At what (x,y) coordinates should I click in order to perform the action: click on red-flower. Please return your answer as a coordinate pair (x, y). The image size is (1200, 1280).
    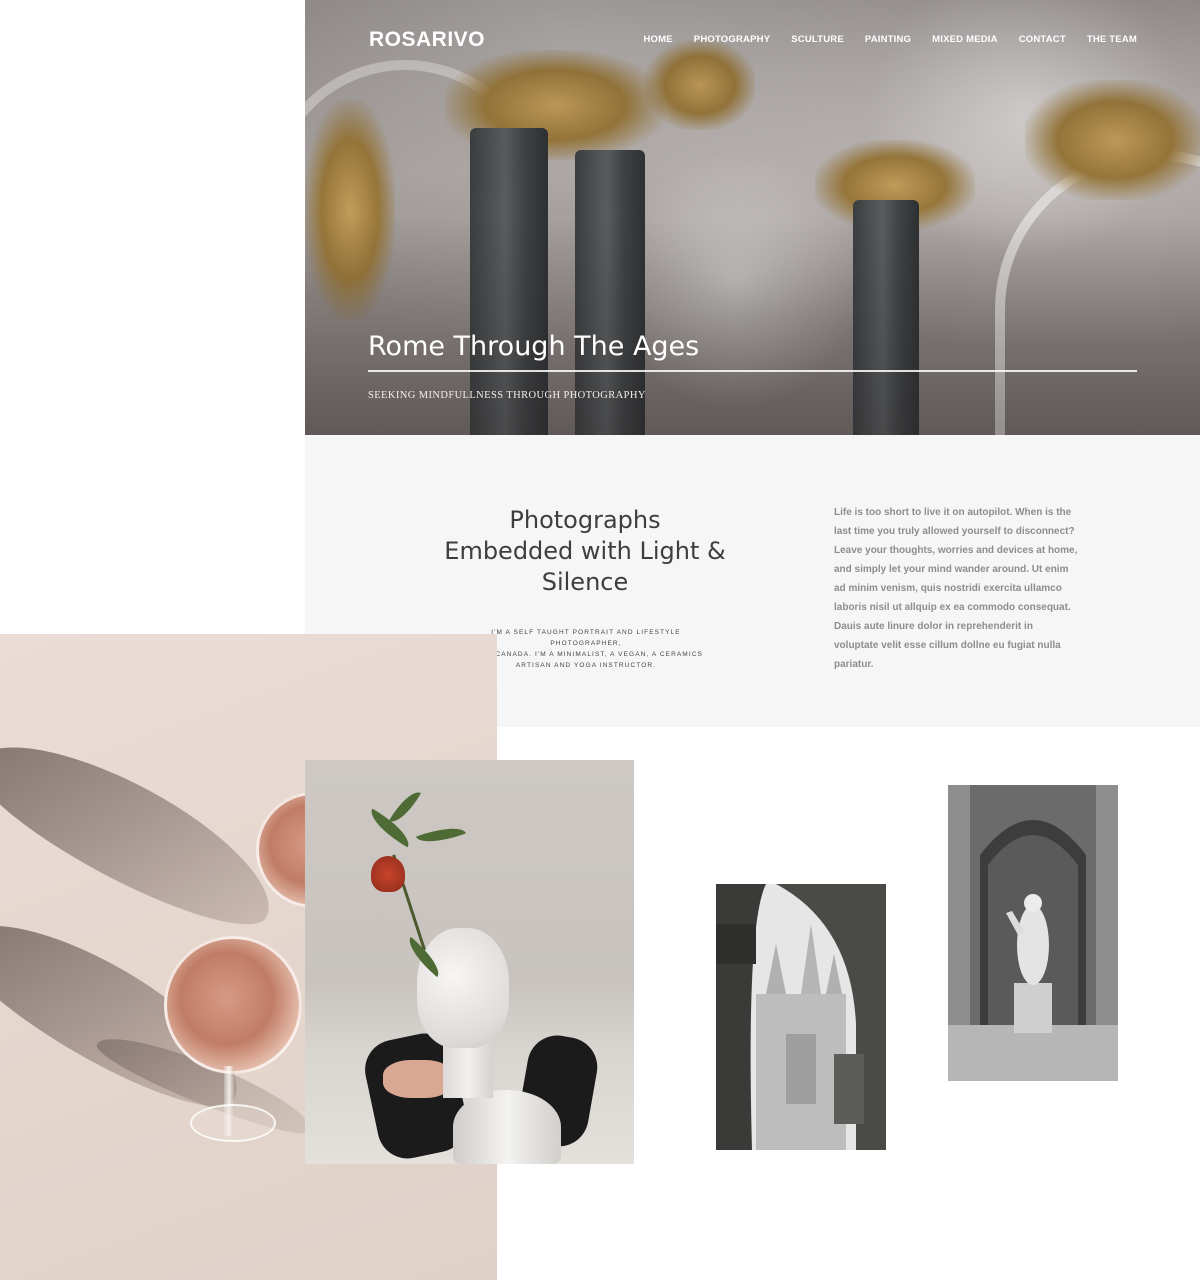
    Looking at the image, I should click on (388, 874).